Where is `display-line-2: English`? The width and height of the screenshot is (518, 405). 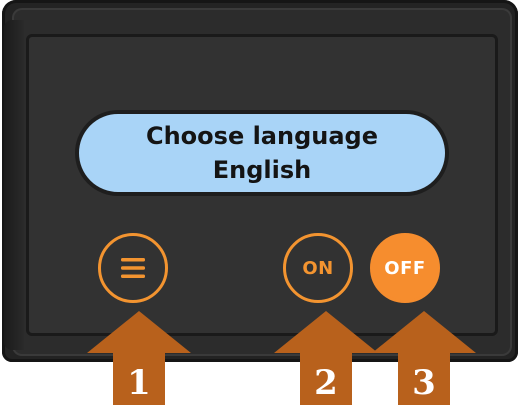
display-line-2: English is located at coordinates (262, 170).